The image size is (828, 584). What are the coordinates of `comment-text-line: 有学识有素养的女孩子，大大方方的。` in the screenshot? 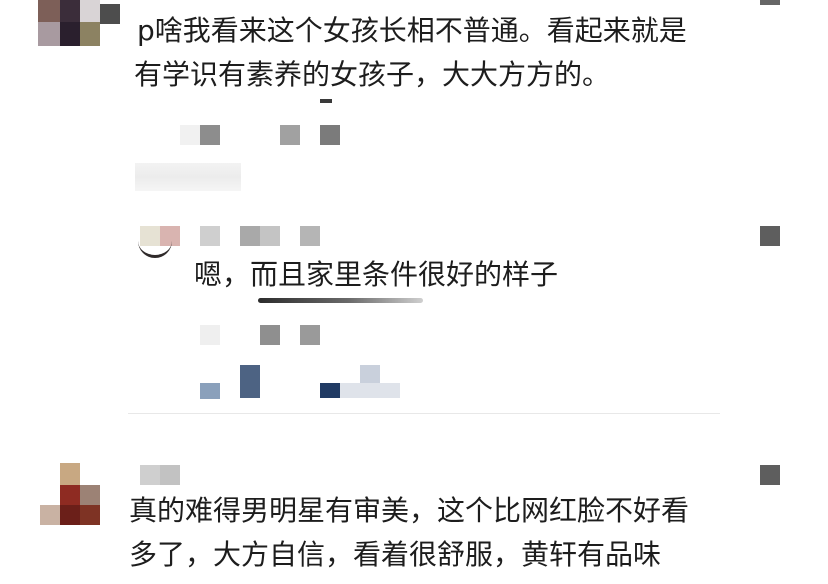 It's located at (372, 74).